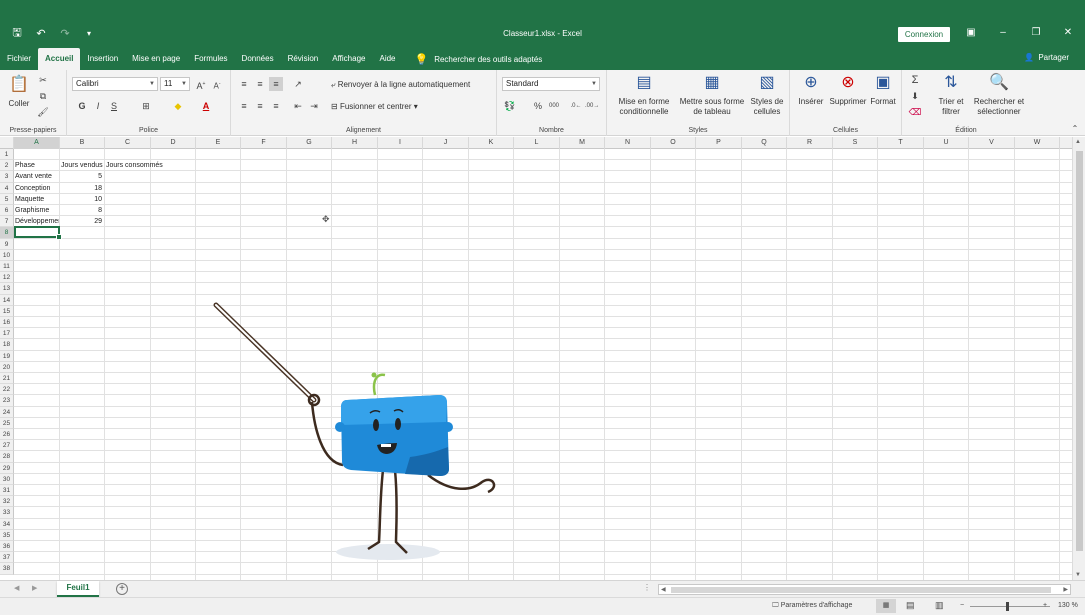 The image size is (1085, 615). Describe the element at coordinates (647, 587) in the screenshot. I see `tab-split-handle-icon: ⋮` at that location.